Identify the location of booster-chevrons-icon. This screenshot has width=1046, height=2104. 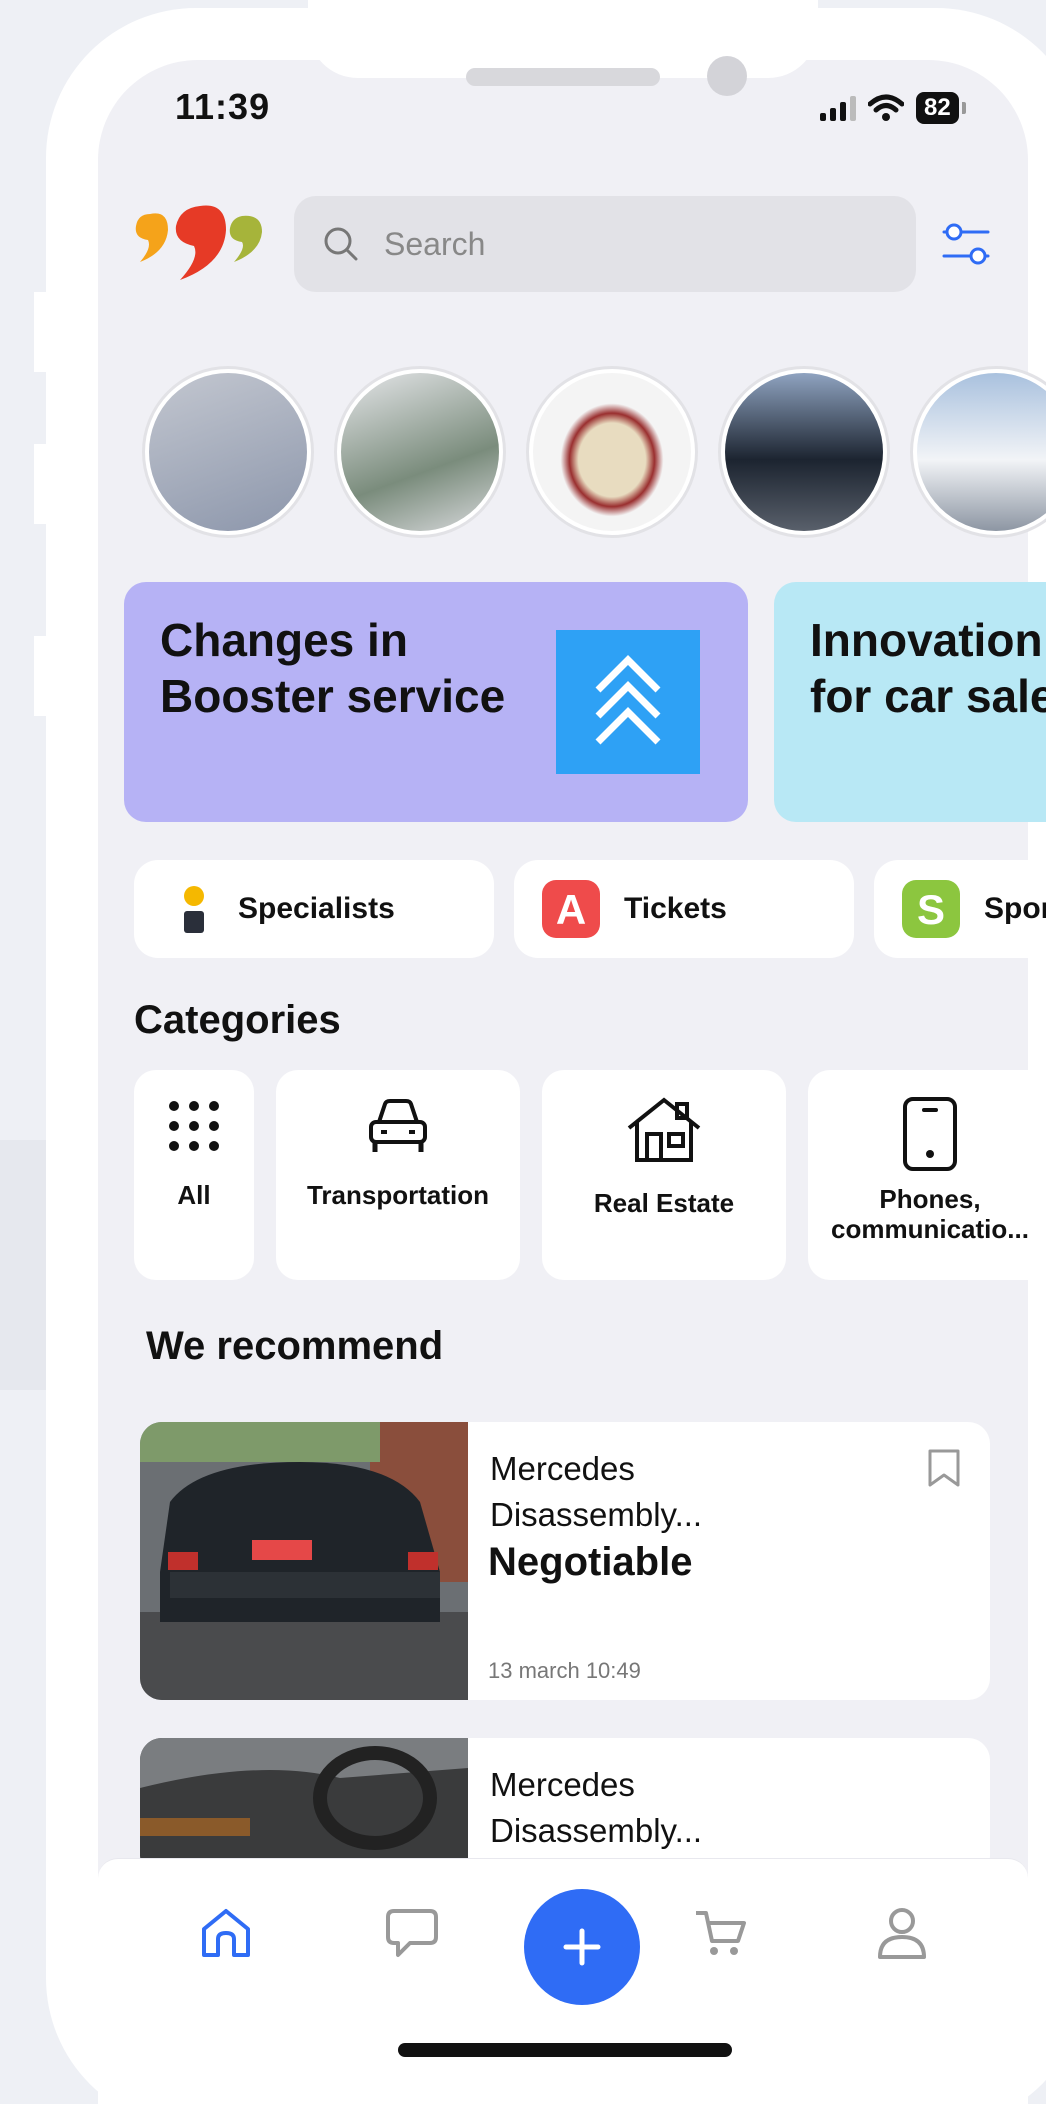
(628, 702).